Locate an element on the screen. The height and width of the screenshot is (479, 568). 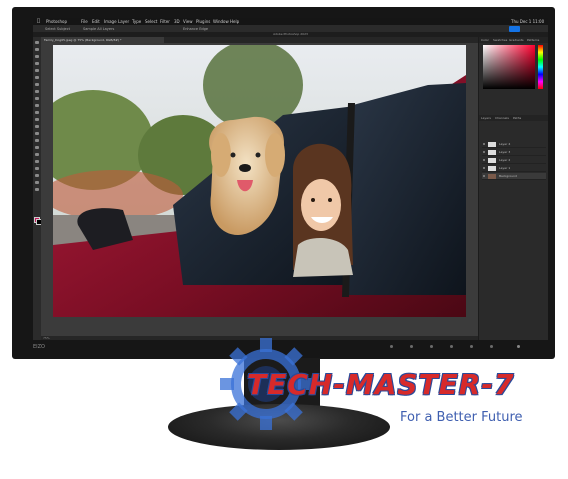
history-brush-tool-icon is located at coordinates (37, 112).